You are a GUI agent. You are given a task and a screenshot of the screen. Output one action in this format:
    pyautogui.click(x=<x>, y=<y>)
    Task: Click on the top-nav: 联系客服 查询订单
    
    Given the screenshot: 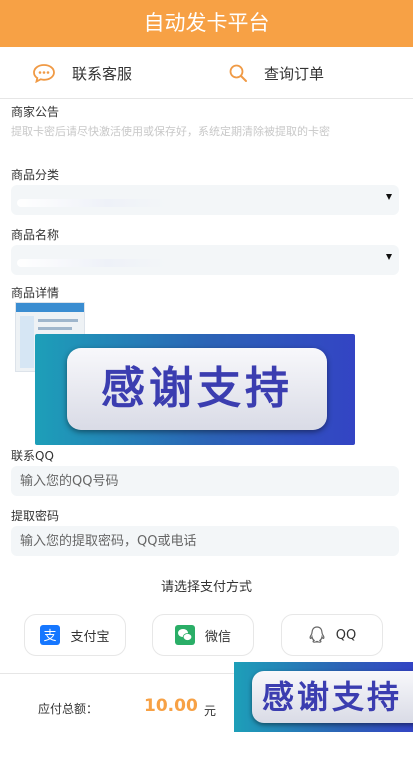 What is the action you would take?
    pyautogui.click(x=206, y=73)
    